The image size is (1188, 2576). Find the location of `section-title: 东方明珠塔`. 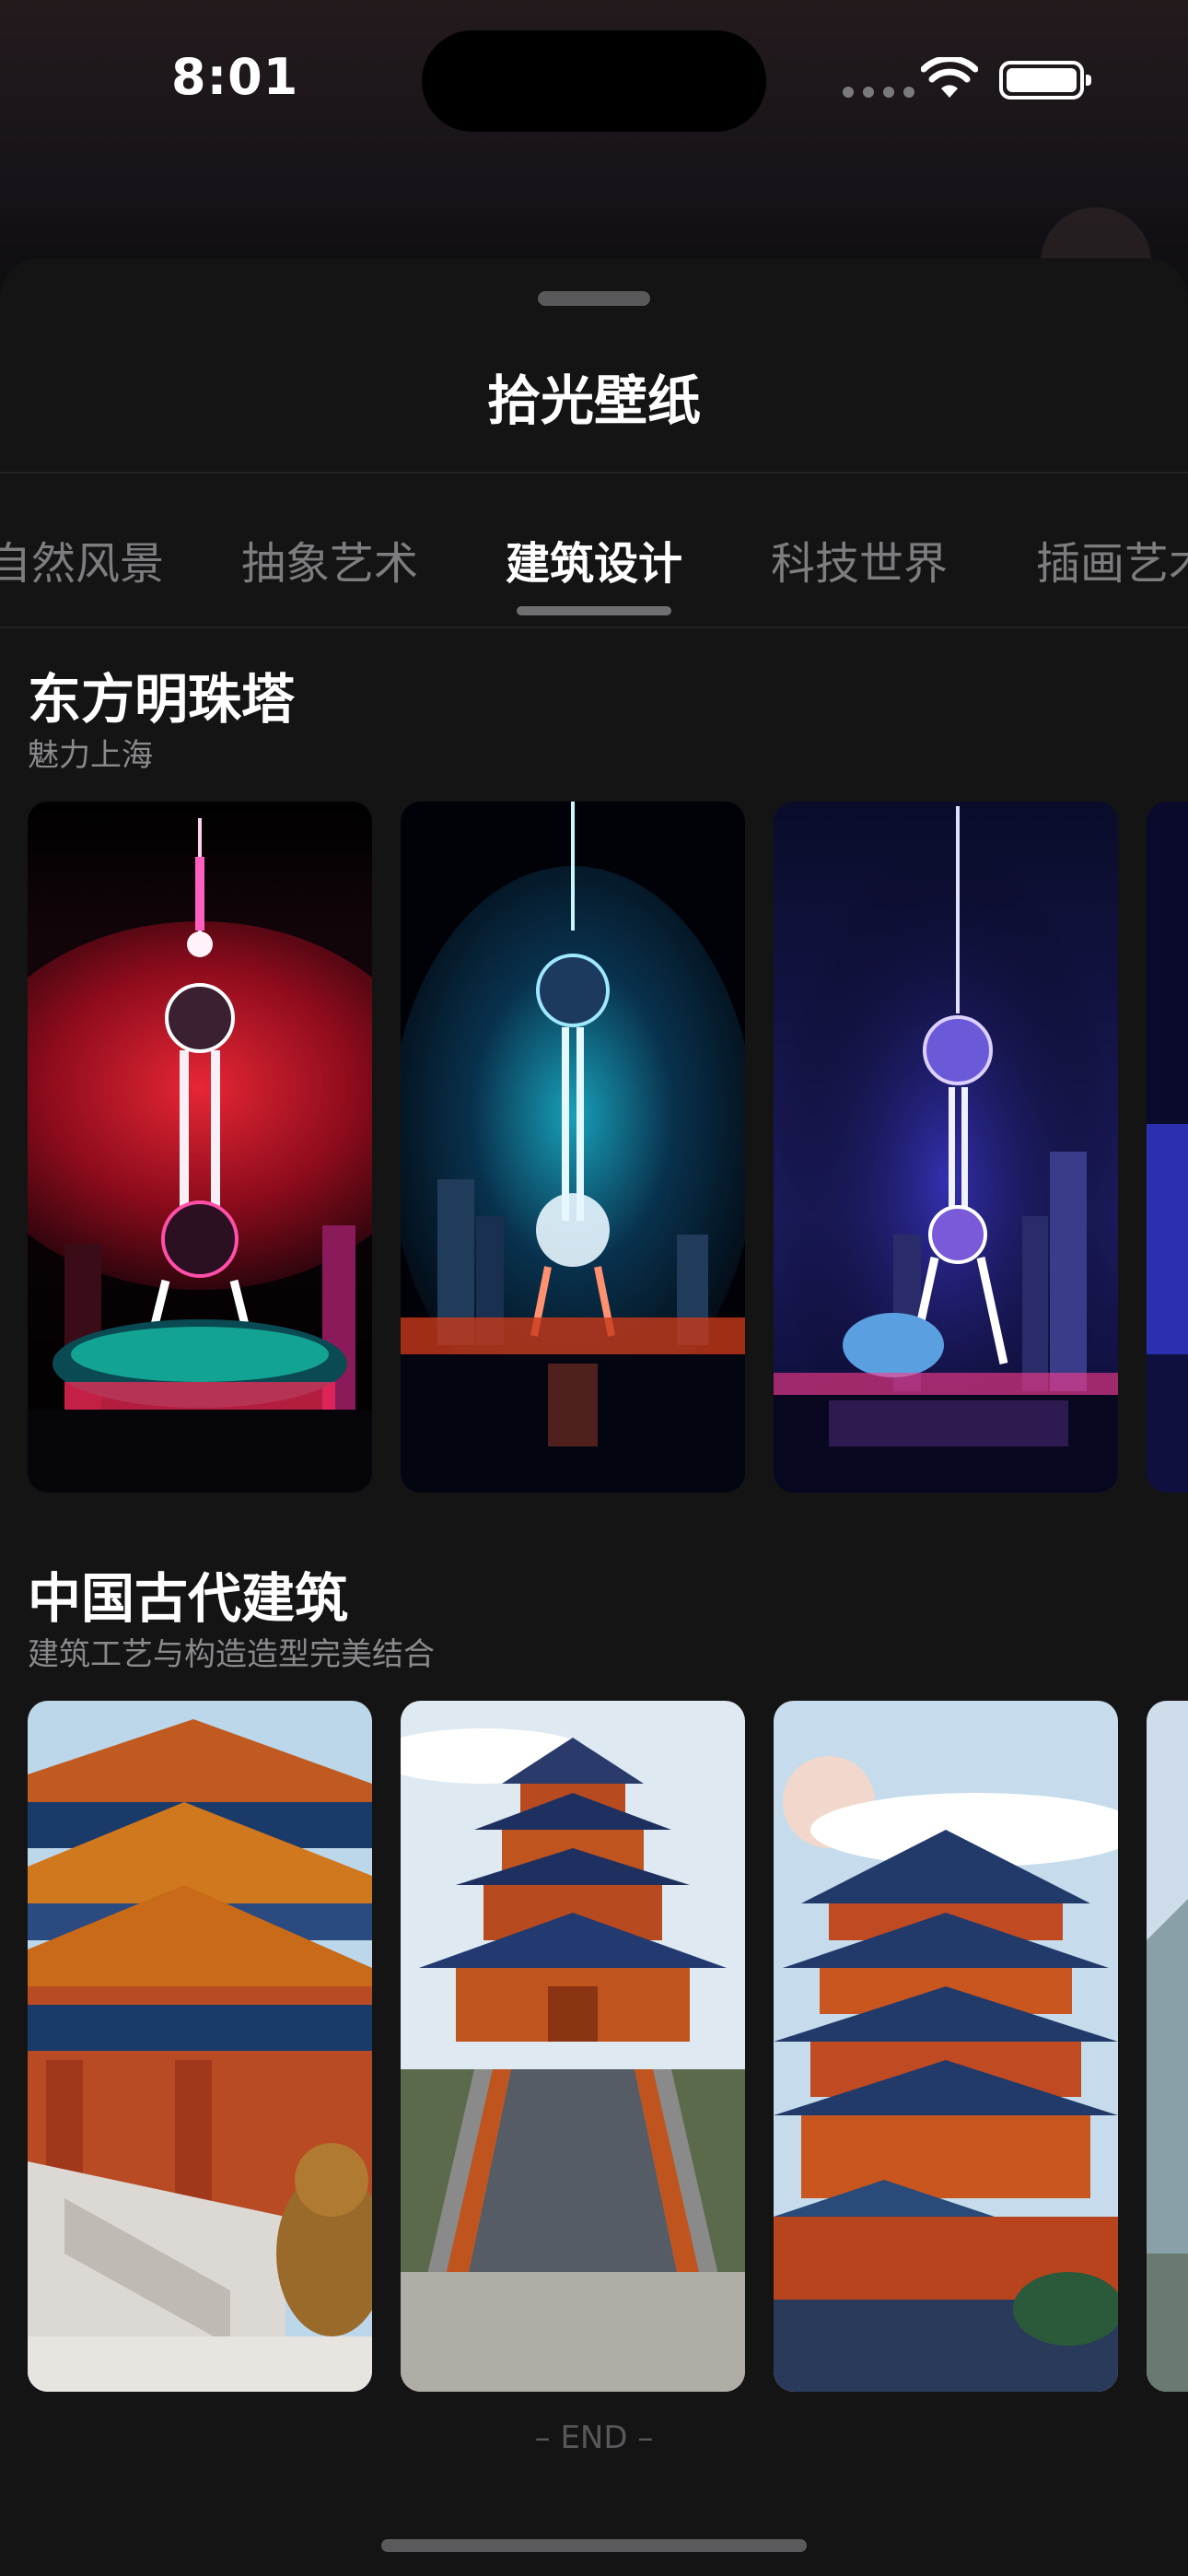

section-title: 东方明珠塔 is located at coordinates (162, 699).